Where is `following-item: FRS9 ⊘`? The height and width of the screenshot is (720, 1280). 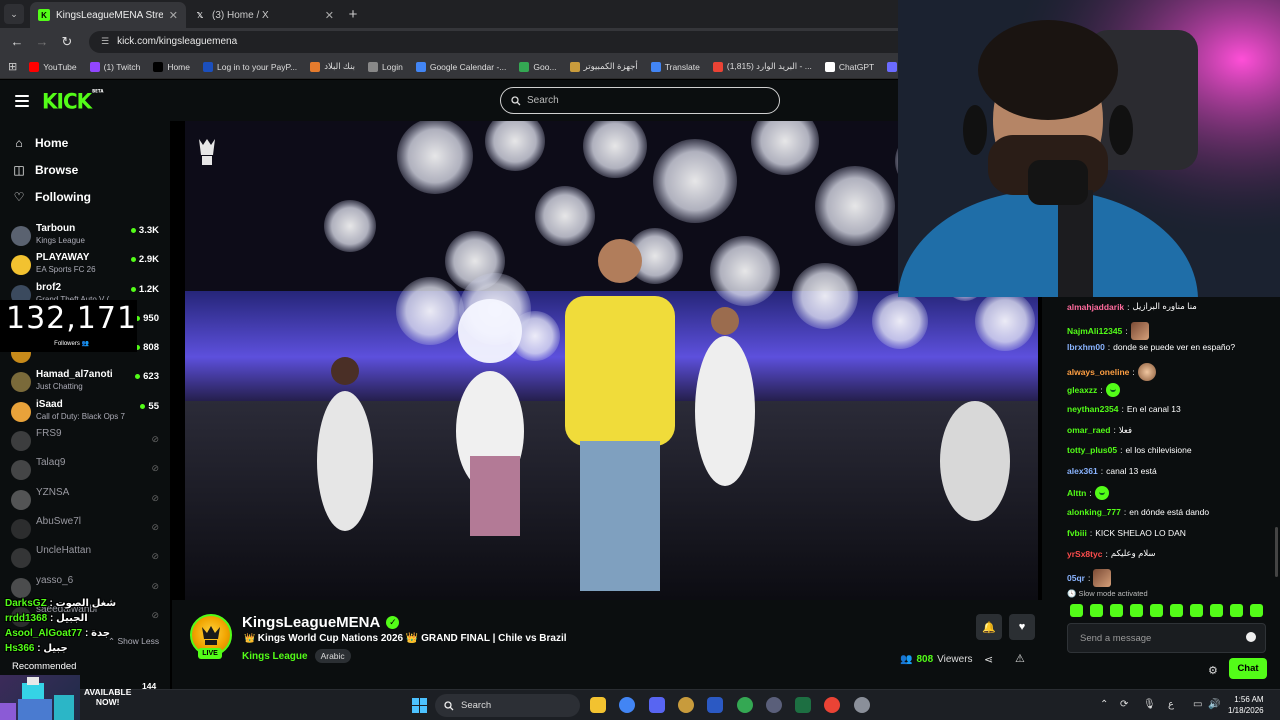
following-item: FRS9 ⊘ is located at coordinates (85, 442).